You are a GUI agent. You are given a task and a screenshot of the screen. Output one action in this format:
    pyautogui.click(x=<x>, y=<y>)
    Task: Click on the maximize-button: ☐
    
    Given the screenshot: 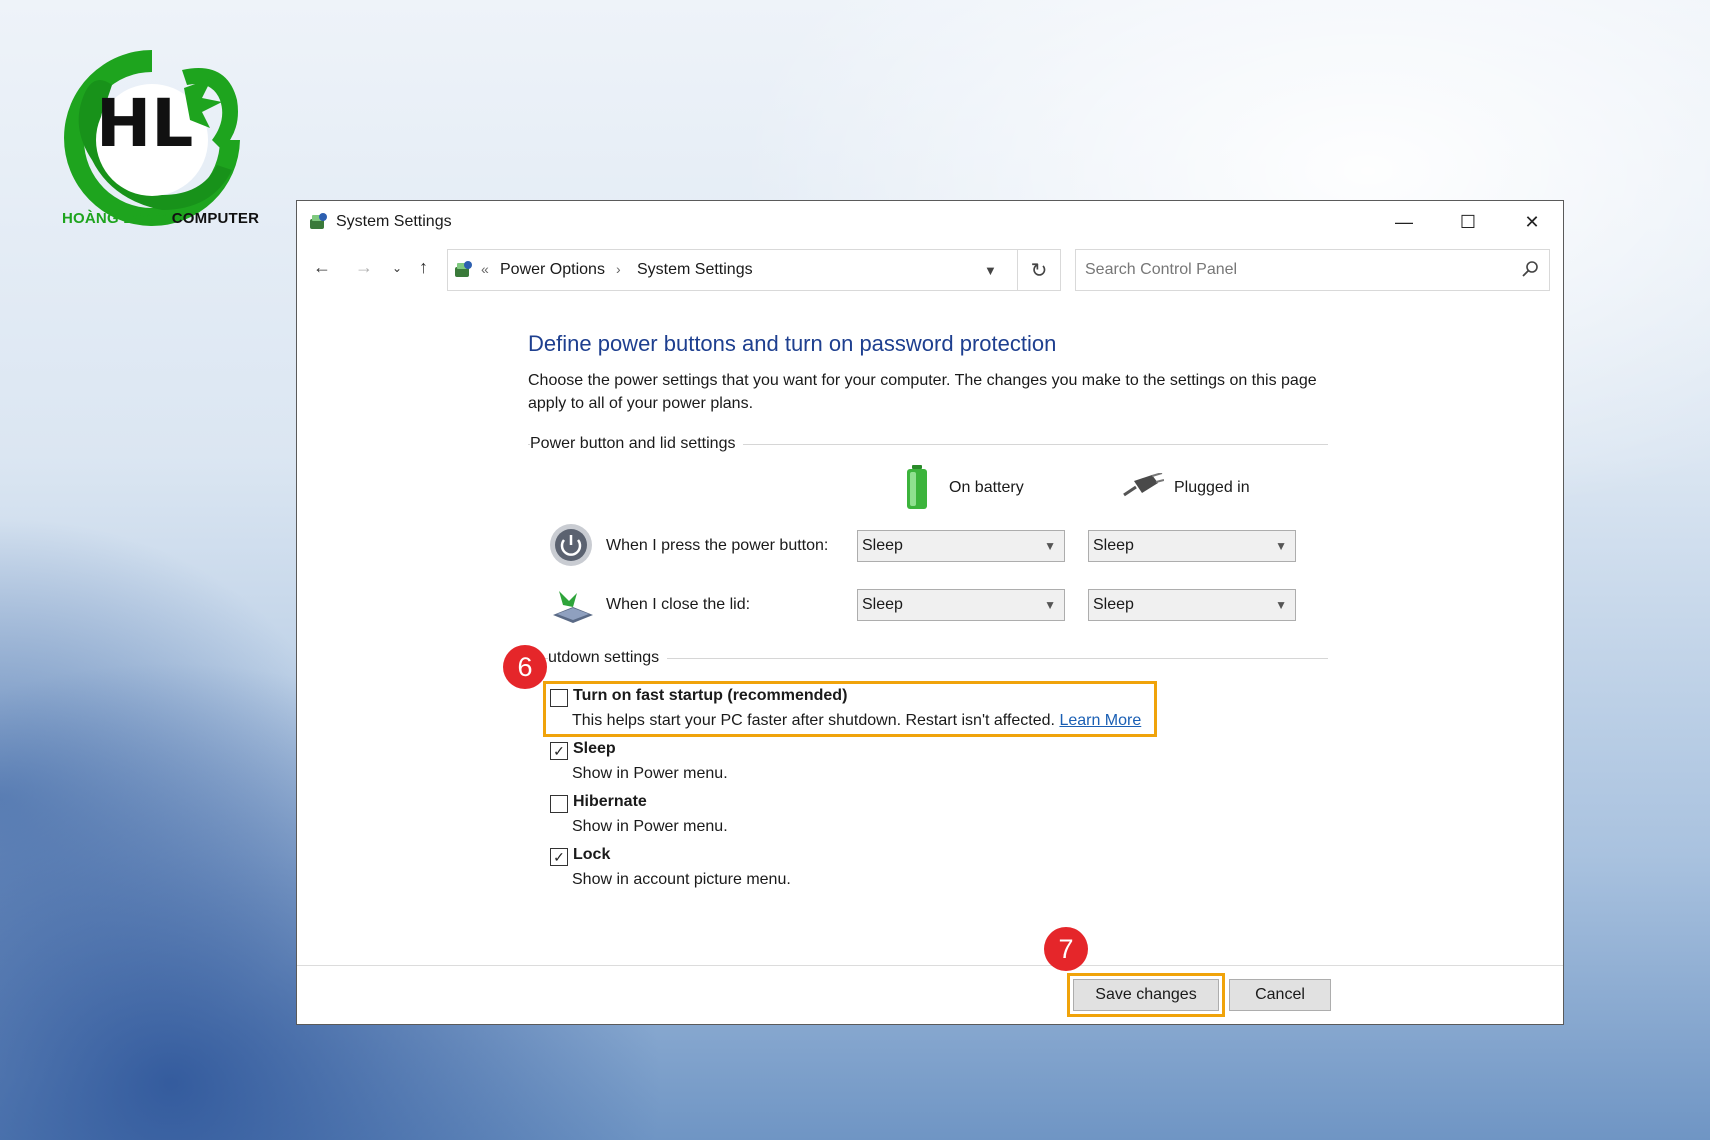 What is the action you would take?
    pyautogui.click(x=1468, y=222)
    